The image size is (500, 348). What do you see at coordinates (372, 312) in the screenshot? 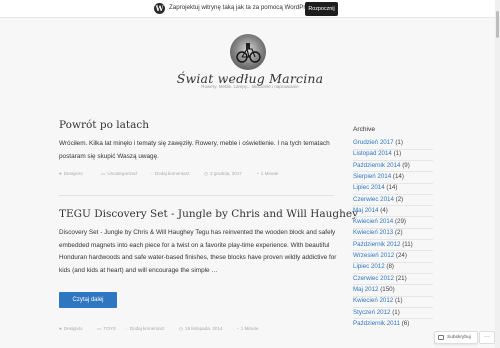
I see `archive-link: Styczeń 2012` at bounding box center [372, 312].